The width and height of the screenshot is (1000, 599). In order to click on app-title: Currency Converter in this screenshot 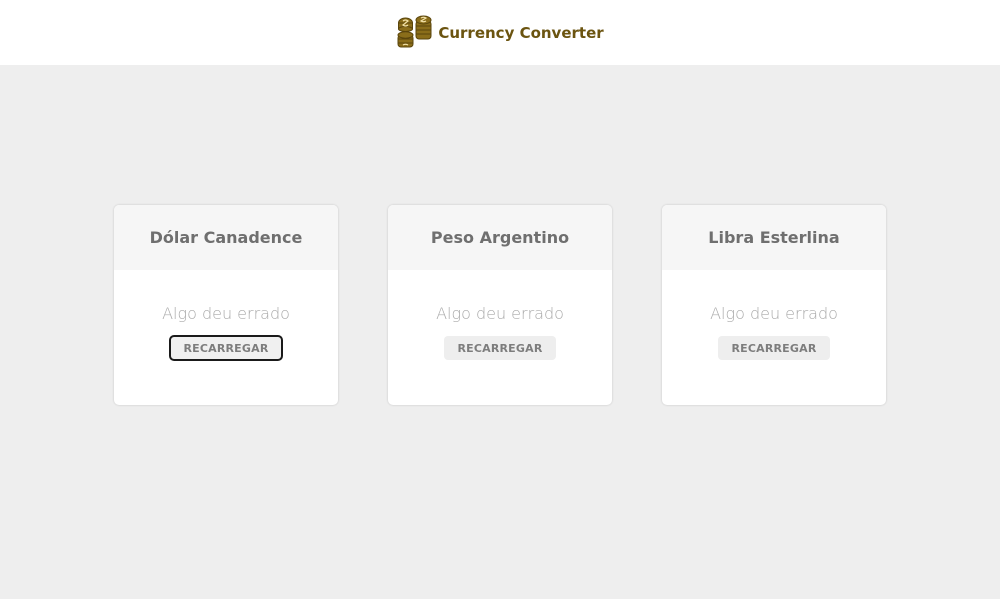, I will do `click(521, 32)`.